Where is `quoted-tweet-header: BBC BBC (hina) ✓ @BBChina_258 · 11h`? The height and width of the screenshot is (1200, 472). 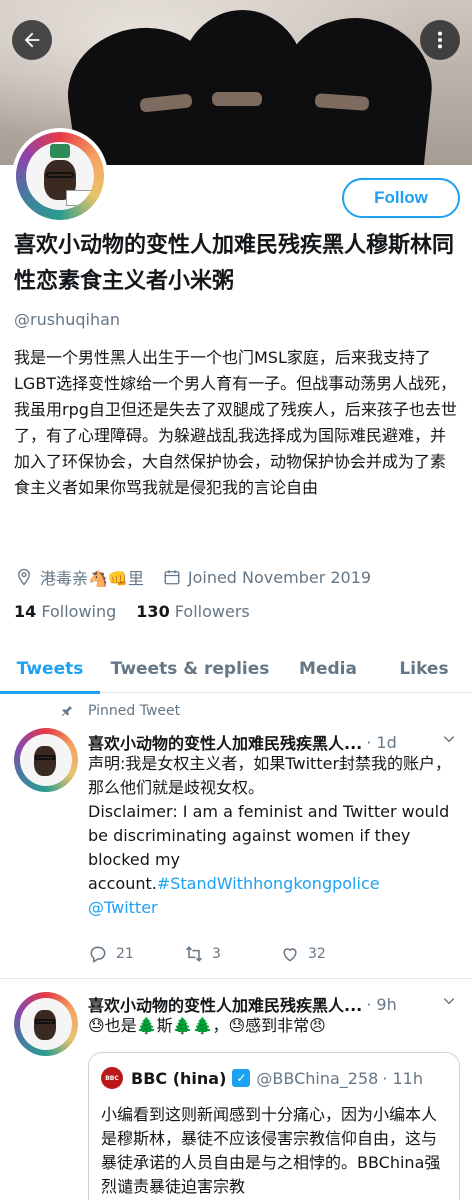
quoted-tweet-header: BBC BBC (hina) ✓ @BBChina_258 · 11h is located at coordinates (262, 1078).